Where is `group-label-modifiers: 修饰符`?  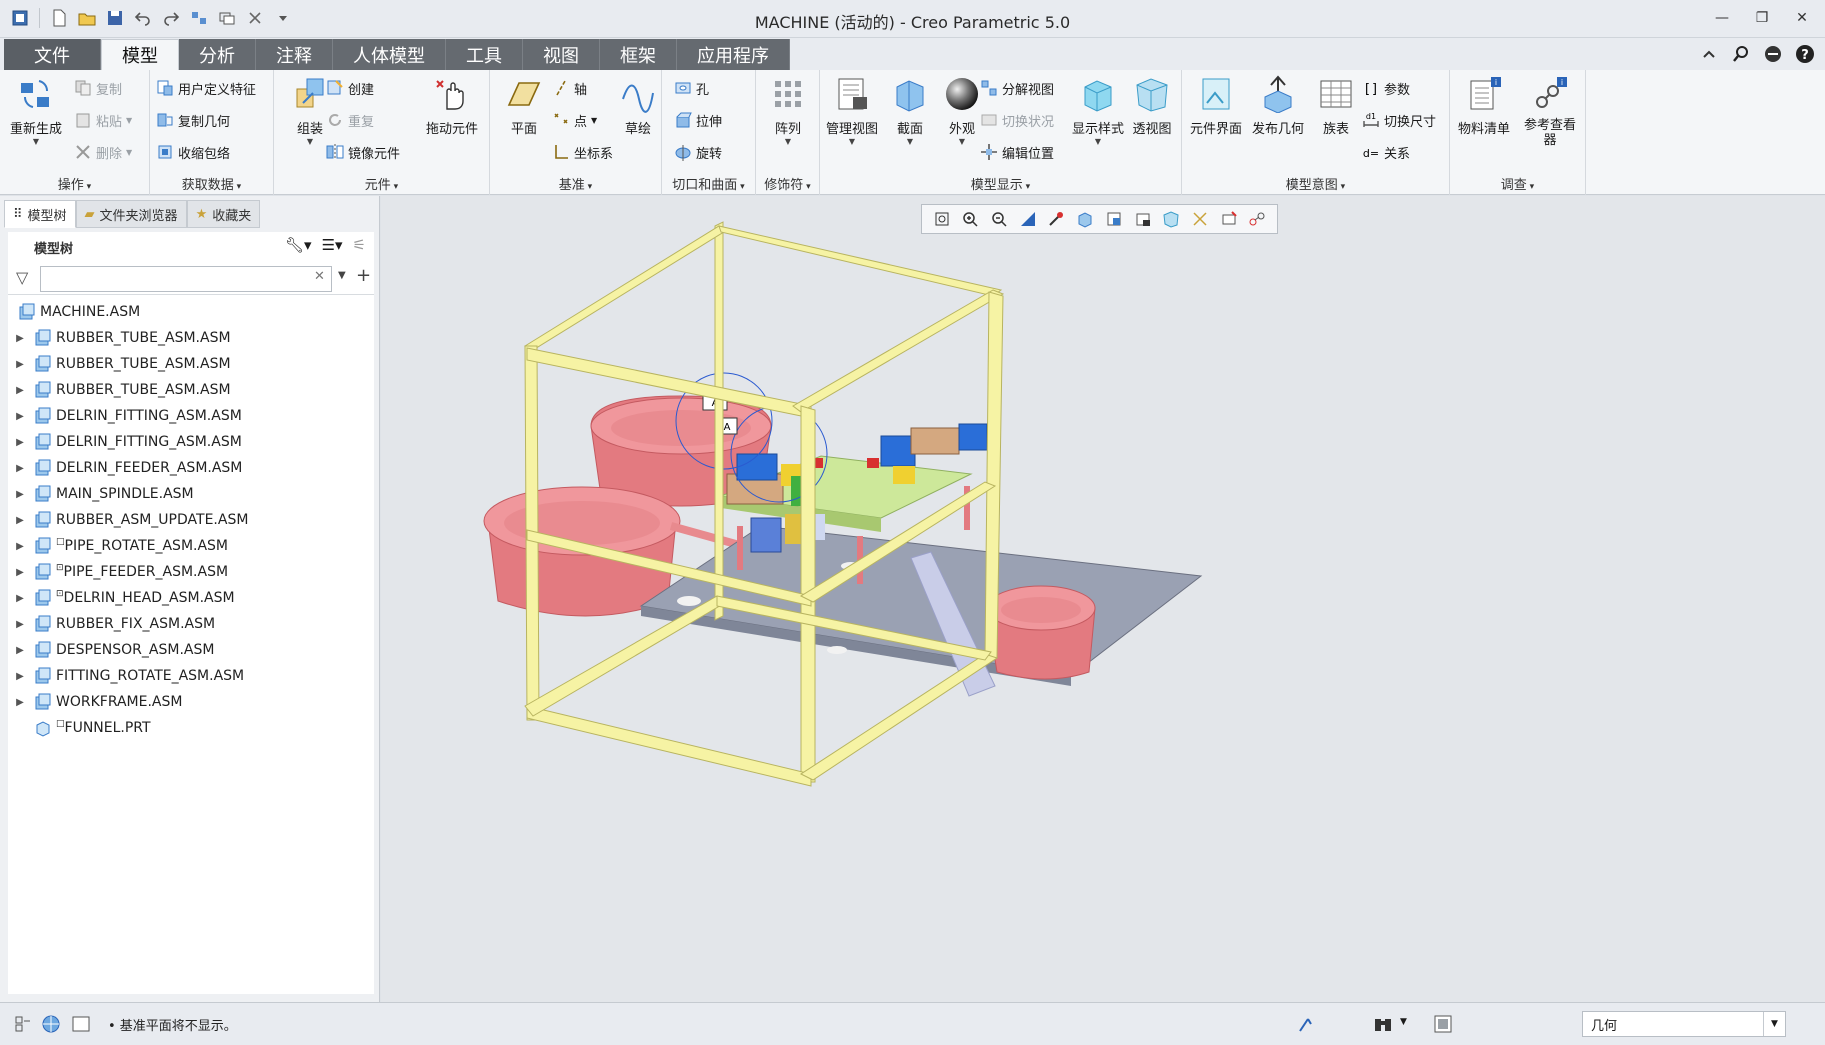
group-label-modifiers: 修饰符 is located at coordinates (787, 183).